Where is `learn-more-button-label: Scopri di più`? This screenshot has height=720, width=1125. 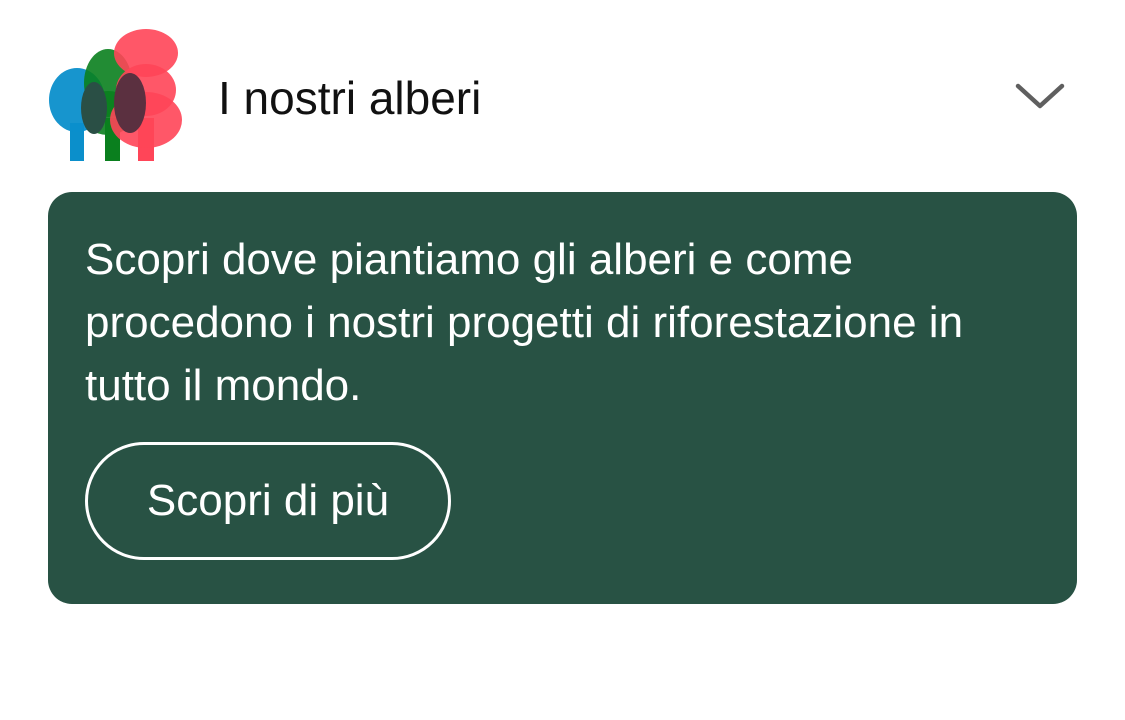 learn-more-button-label: Scopri di più is located at coordinates (268, 500).